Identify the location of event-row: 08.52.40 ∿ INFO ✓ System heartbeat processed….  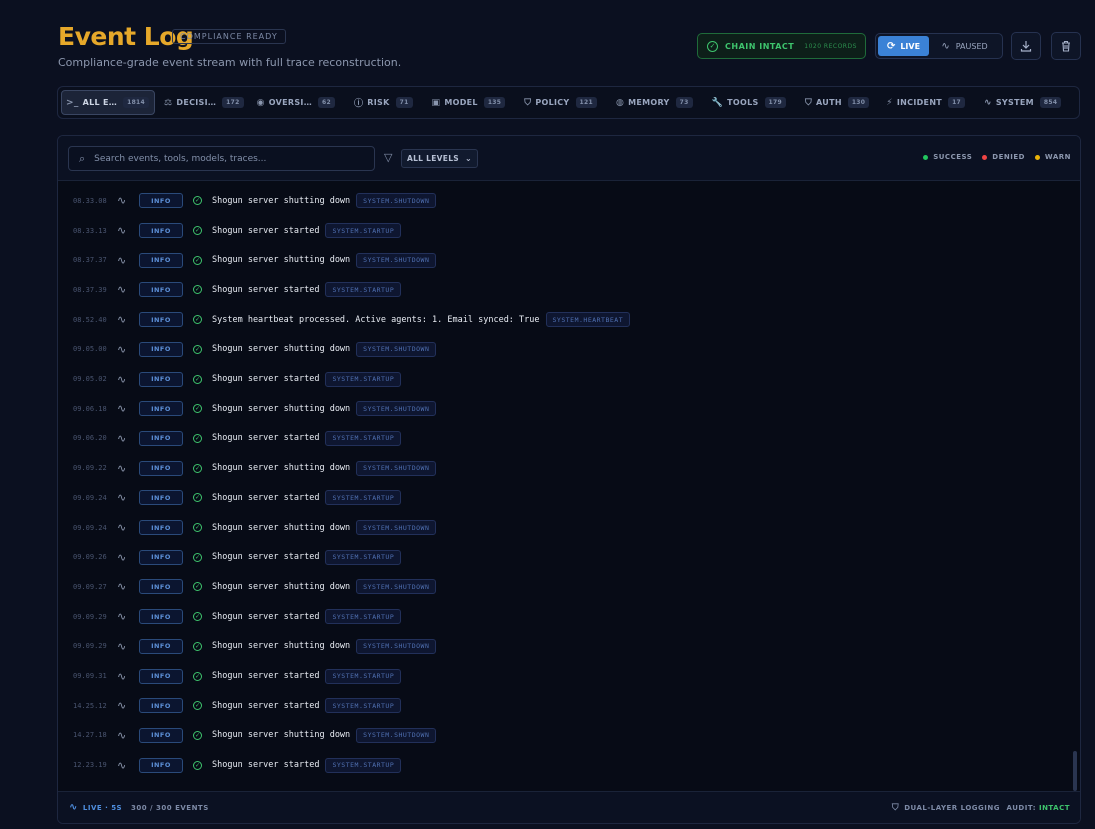
(569, 320).